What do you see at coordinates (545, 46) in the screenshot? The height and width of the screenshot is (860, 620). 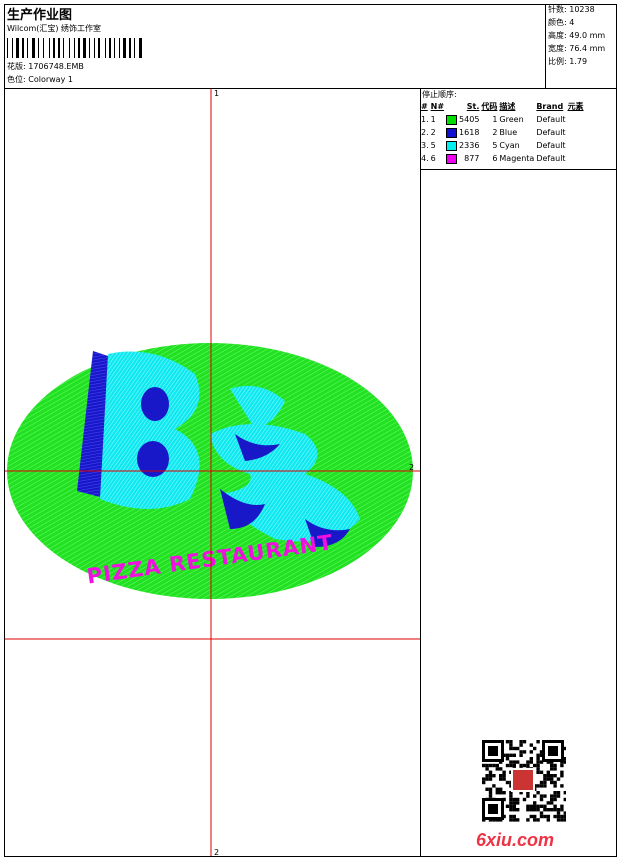 I see `stats-divider` at bounding box center [545, 46].